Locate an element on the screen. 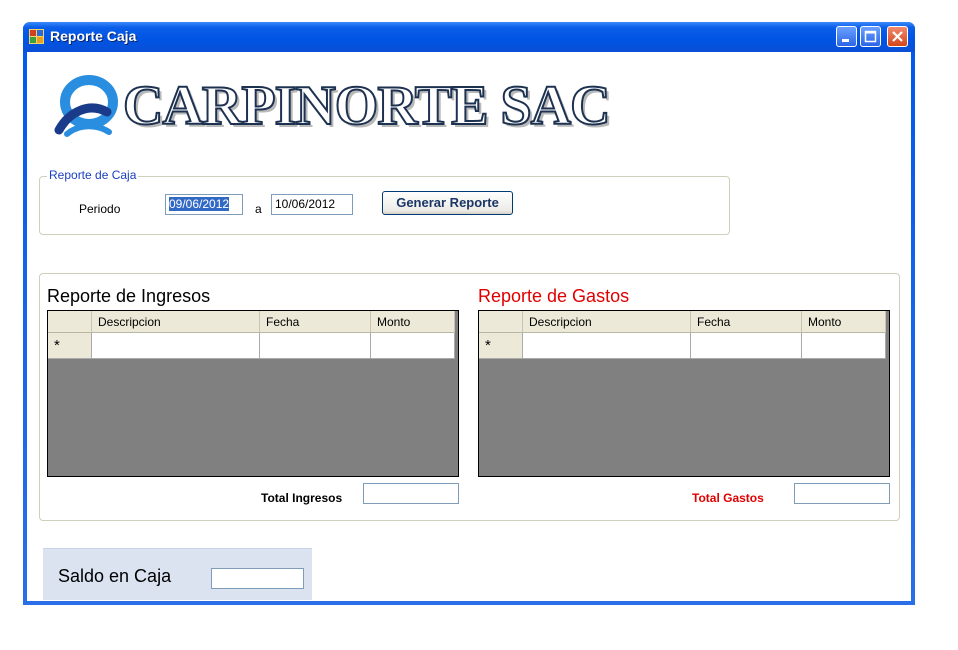 This screenshot has width=958, height=650. date-from-field: 09/06/2012 is located at coordinates (204, 204).